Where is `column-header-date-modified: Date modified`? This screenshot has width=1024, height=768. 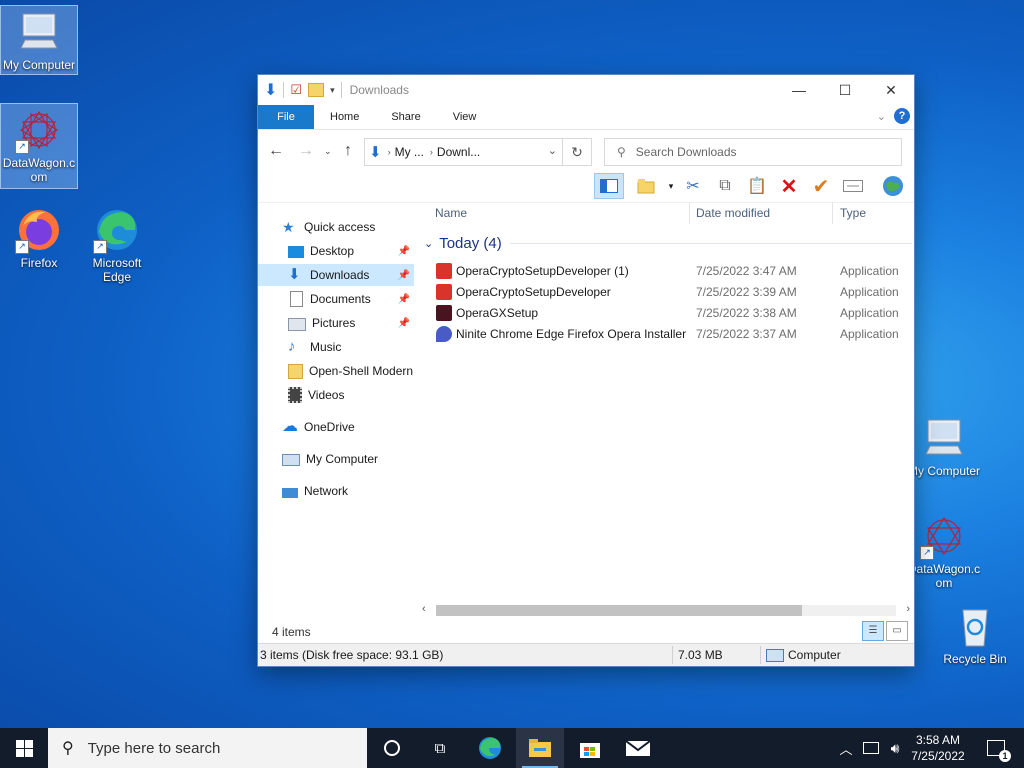
column-header-date-modified: Date modified is located at coordinates (733, 213).